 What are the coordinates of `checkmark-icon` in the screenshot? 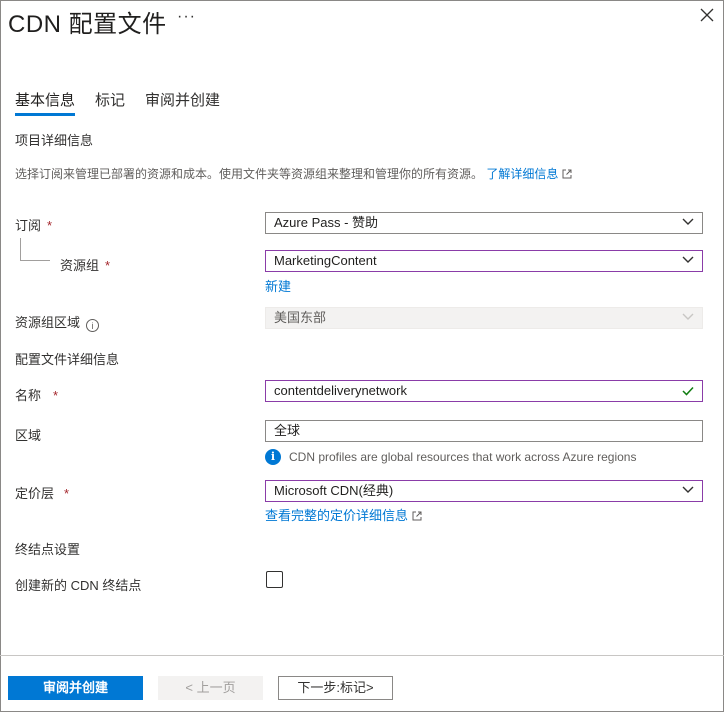 It's located at (688, 391).